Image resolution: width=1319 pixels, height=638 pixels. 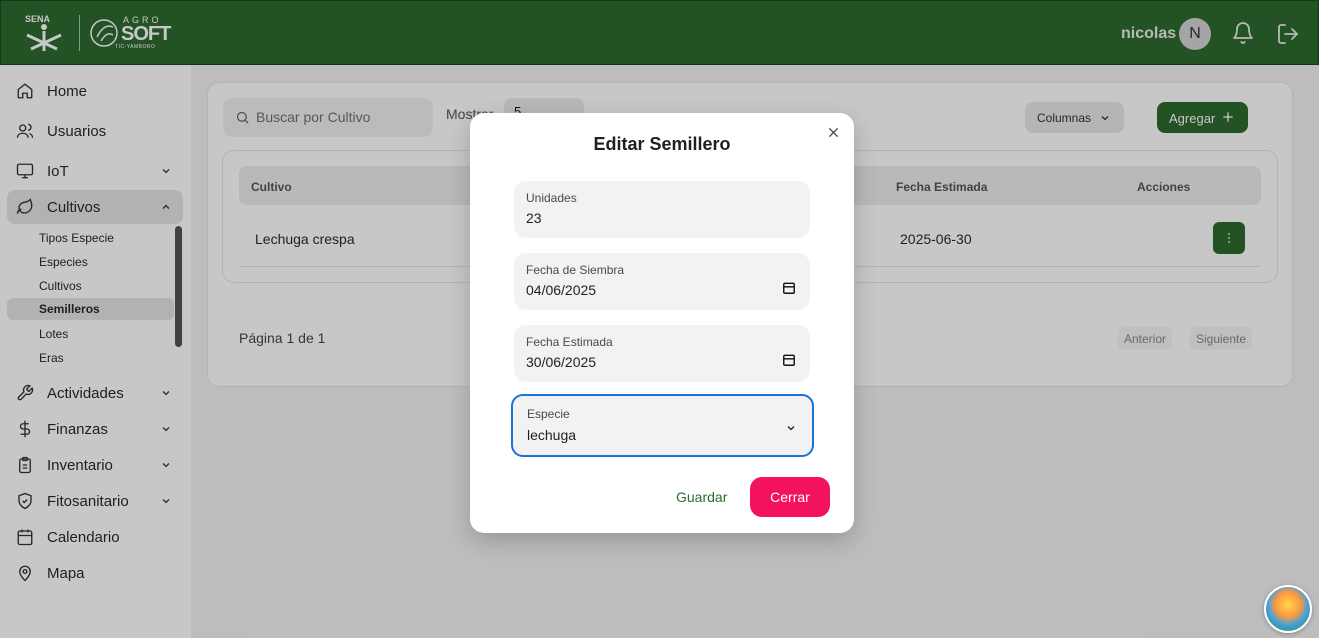 What do you see at coordinates (575, 270) in the screenshot?
I see `field-label: Fecha de Siembra` at bounding box center [575, 270].